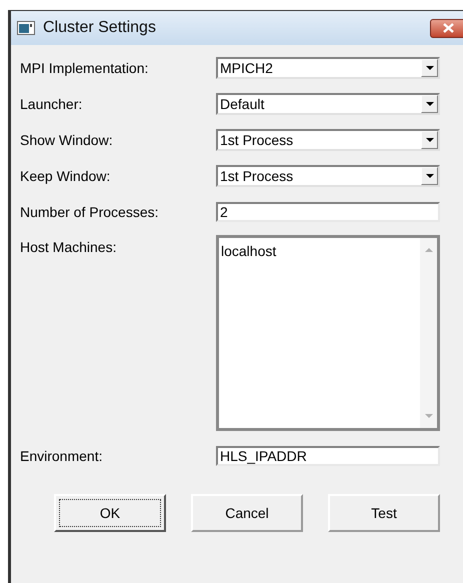  What do you see at coordinates (52, 104) in the screenshot?
I see `field-label: Launcher:` at bounding box center [52, 104].